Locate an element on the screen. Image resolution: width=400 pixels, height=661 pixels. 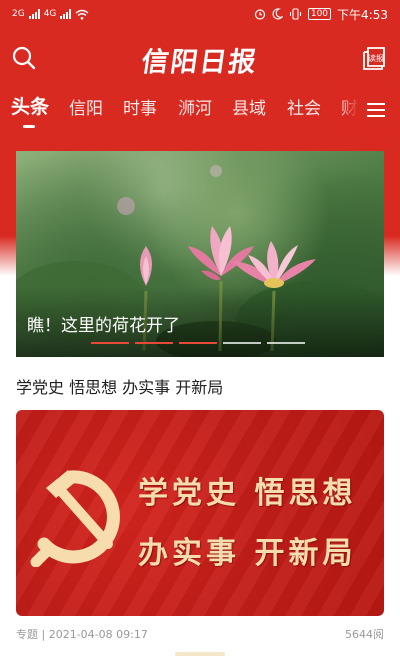
status-bar: 2G 4G 100 下午4:53 is located at coordinates (200, 14).